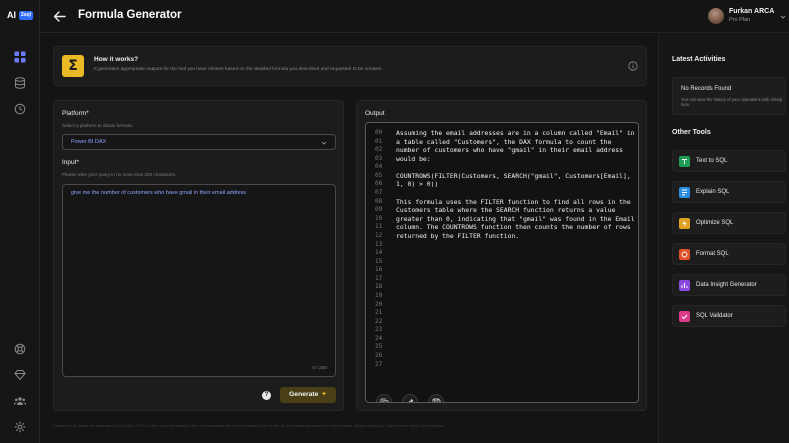 The image size is (789, 443). I want to click on optimize-sql-icon, so click(684, 223).